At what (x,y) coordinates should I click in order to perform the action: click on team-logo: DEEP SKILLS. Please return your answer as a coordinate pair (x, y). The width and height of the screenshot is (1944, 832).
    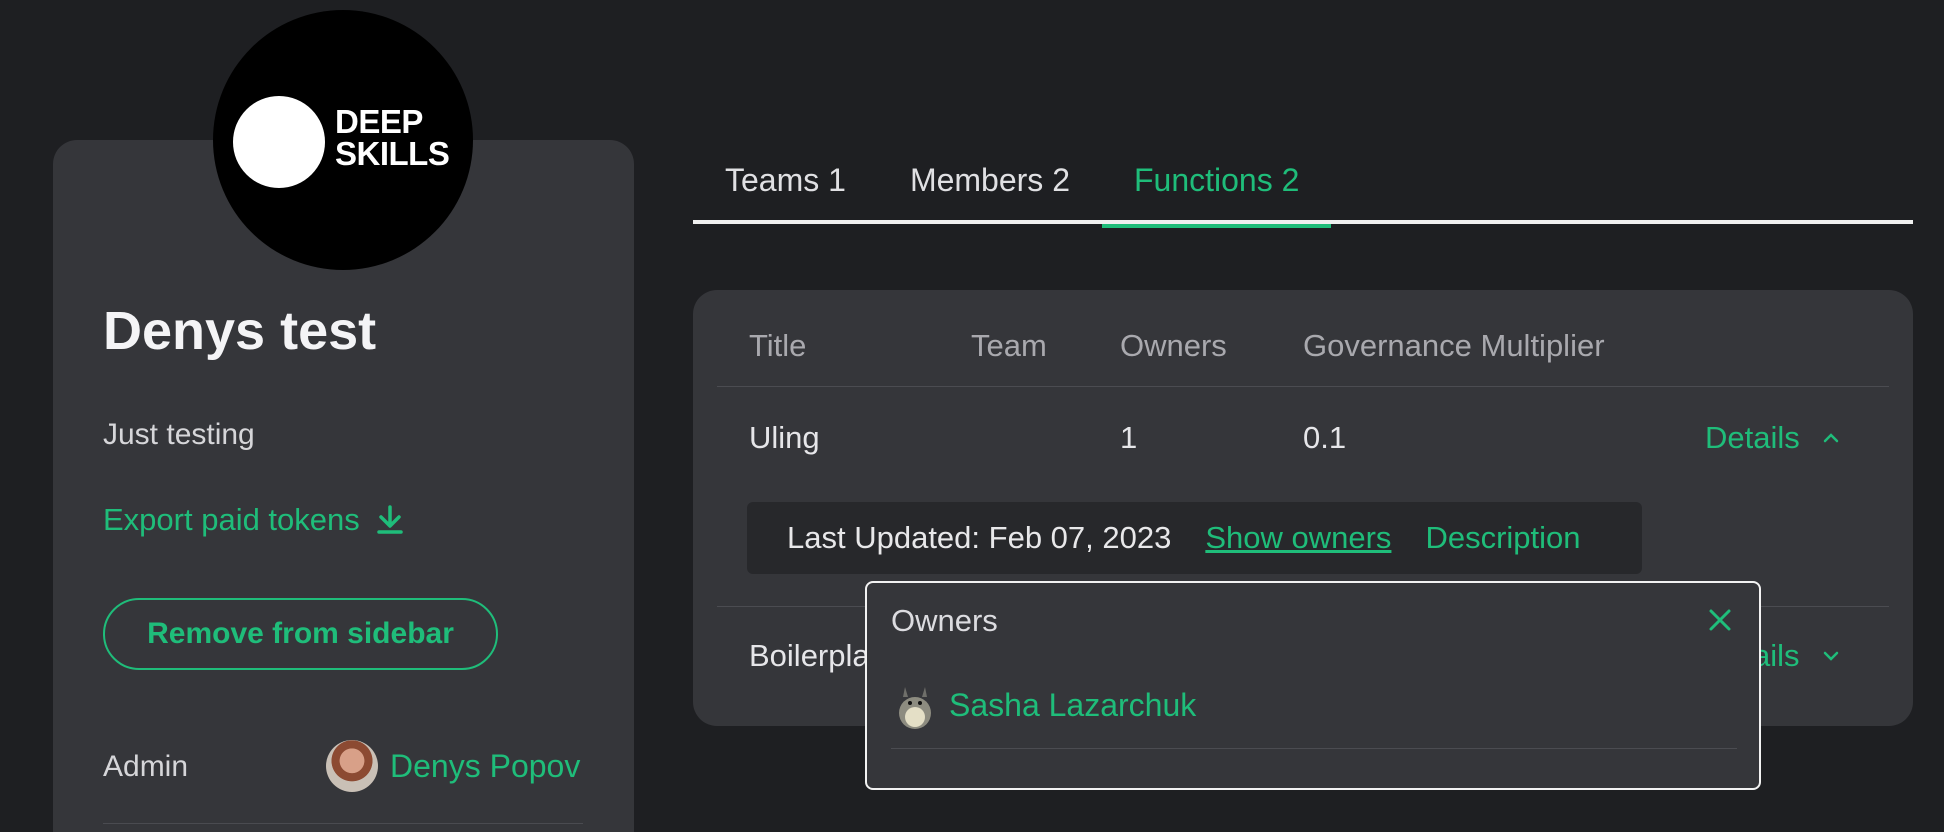
    Looking at the image, I should click on (343, 140).